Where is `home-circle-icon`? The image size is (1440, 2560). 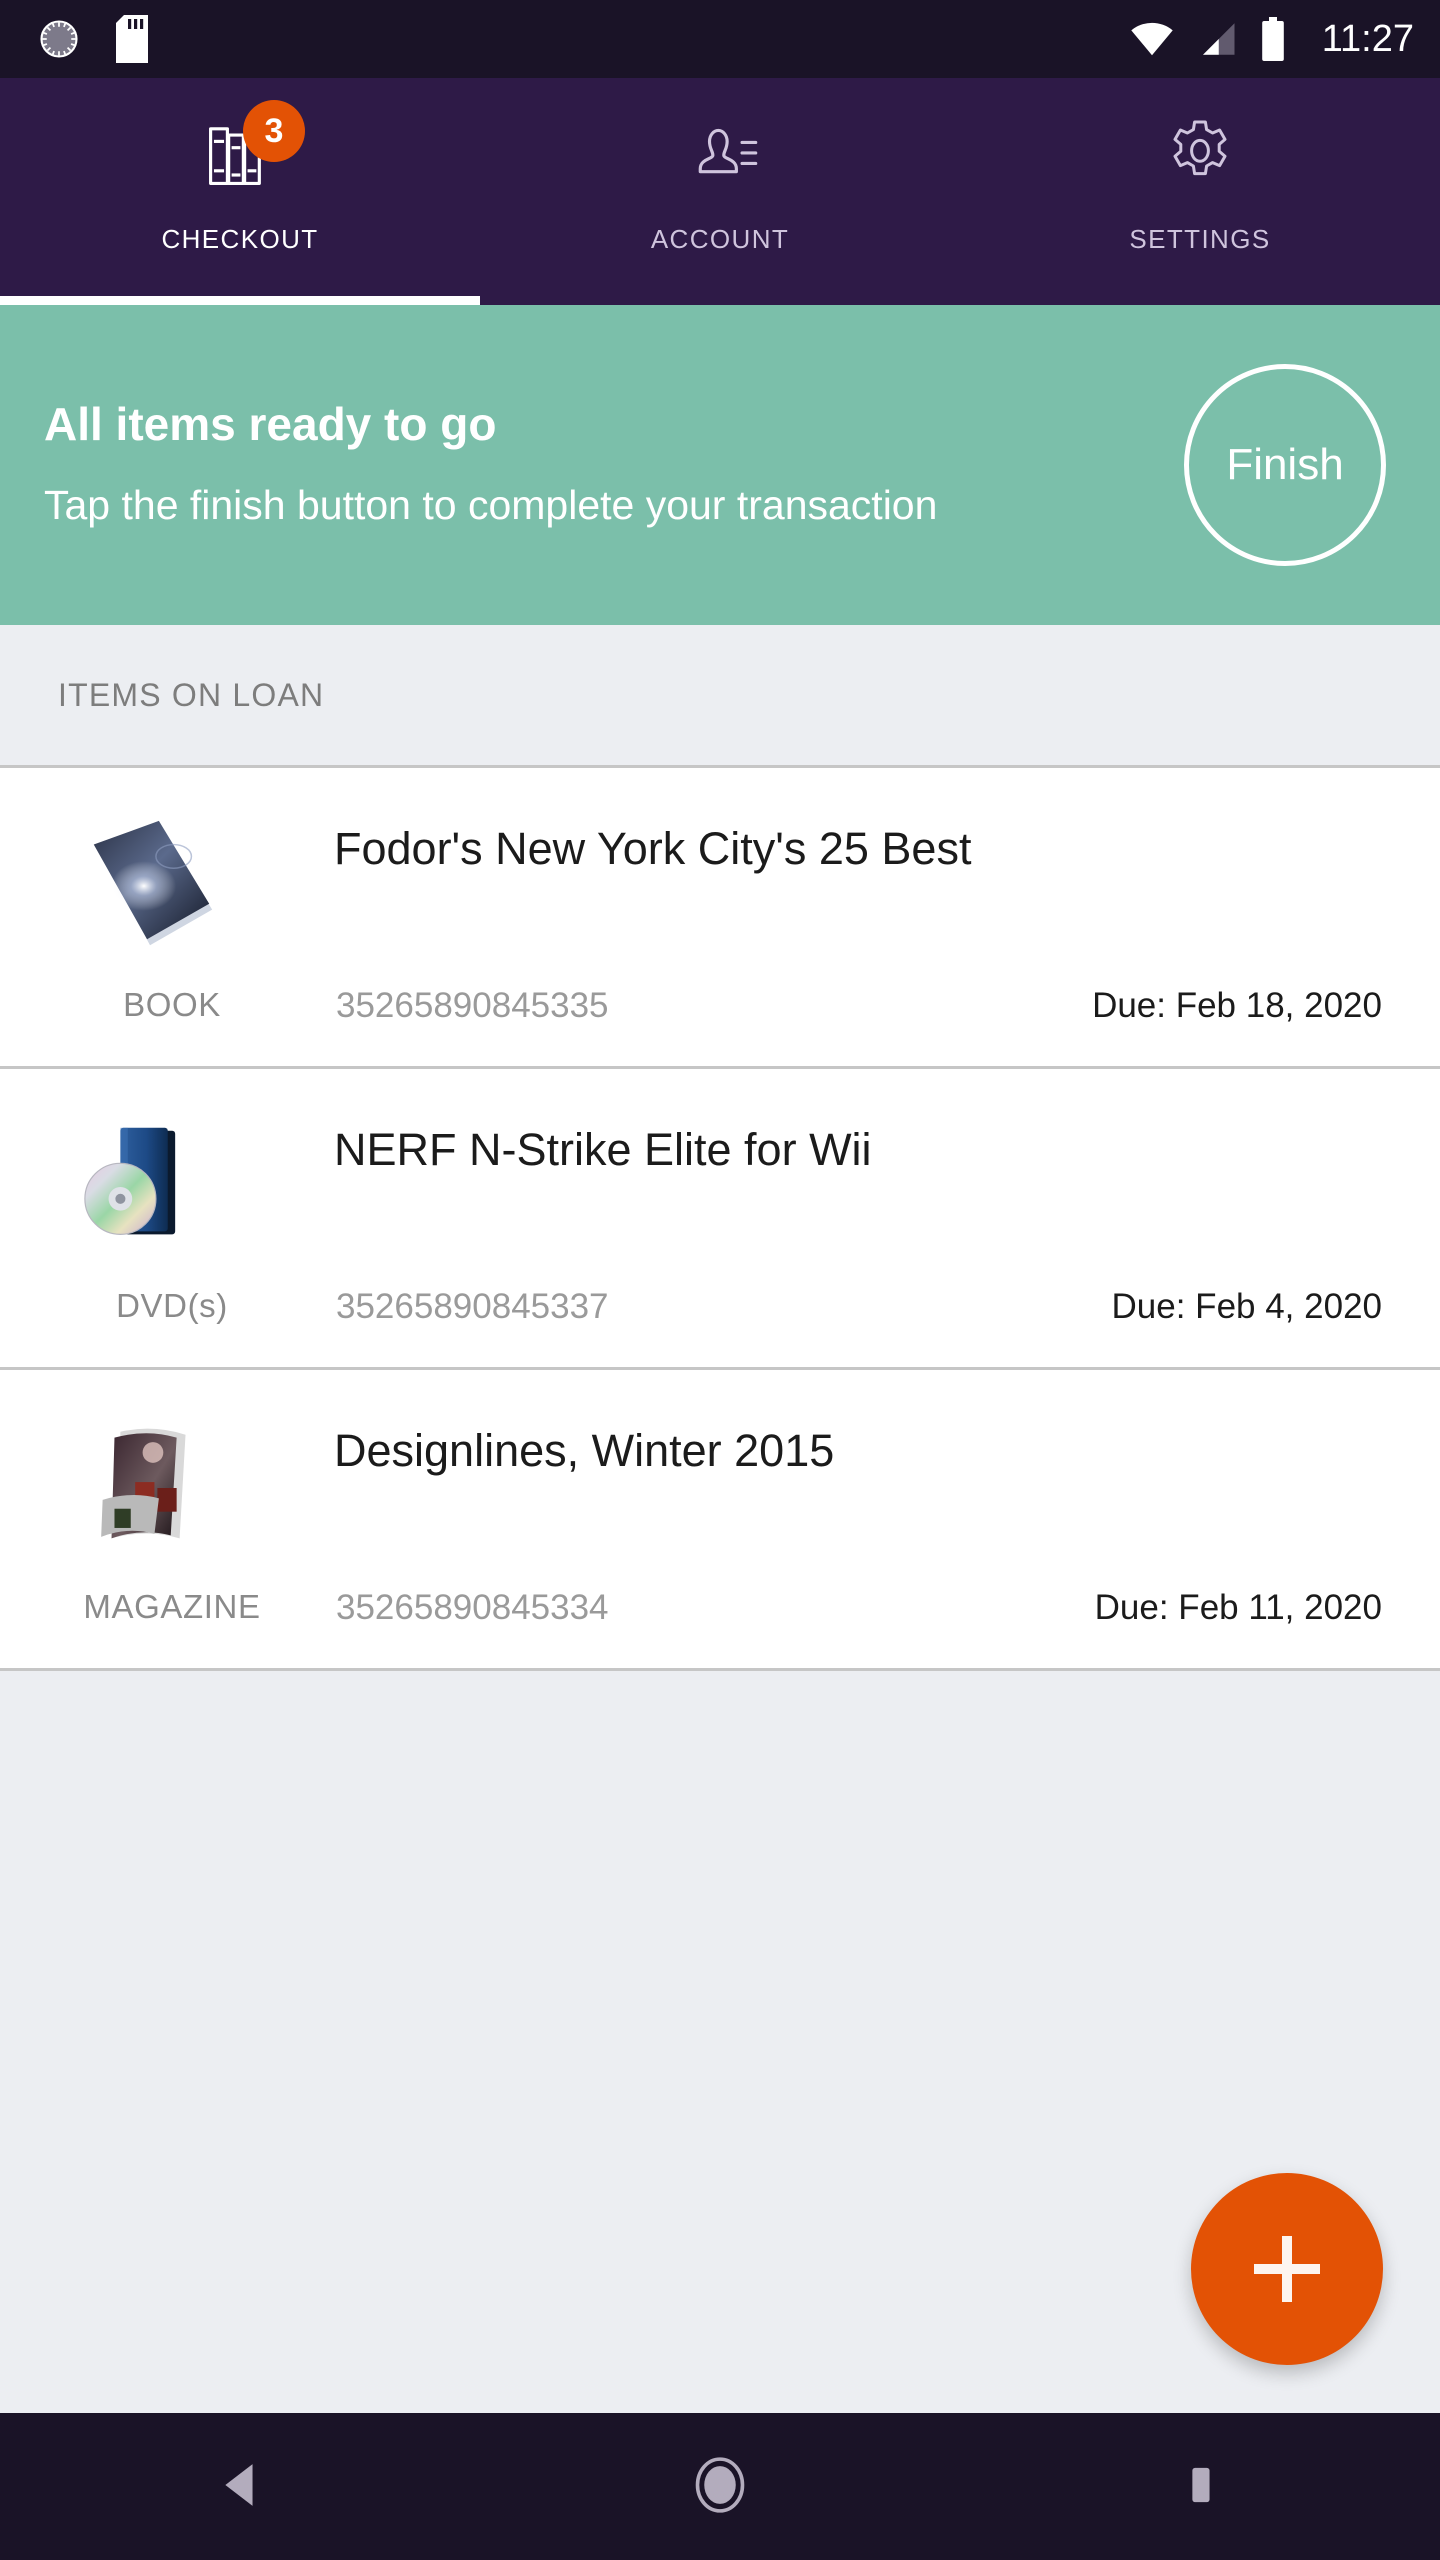
home-circle-icon is located at coordinates (720, 2486).